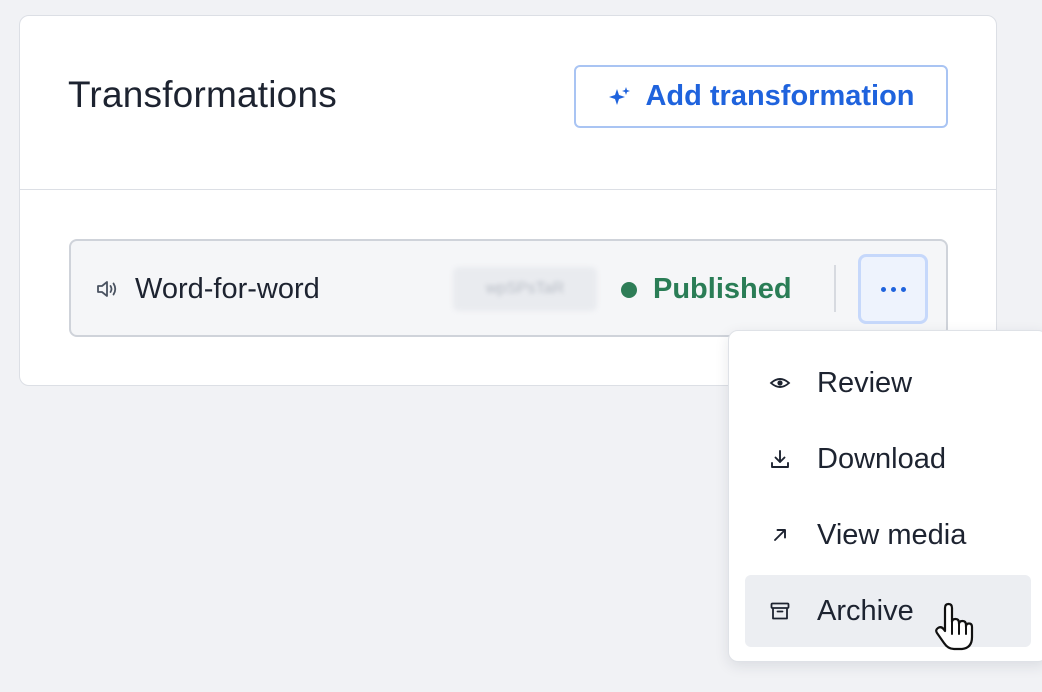 The image size is (1042, 692). I want to click on archive-icon, so click(780, 611).